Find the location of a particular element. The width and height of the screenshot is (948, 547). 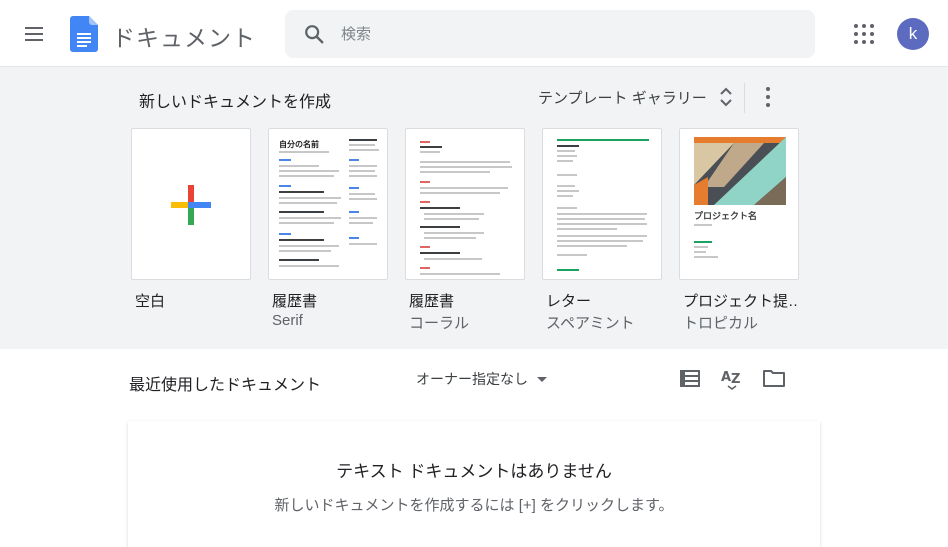

app-title: ドキュメント is located at coordinates (184, 36).